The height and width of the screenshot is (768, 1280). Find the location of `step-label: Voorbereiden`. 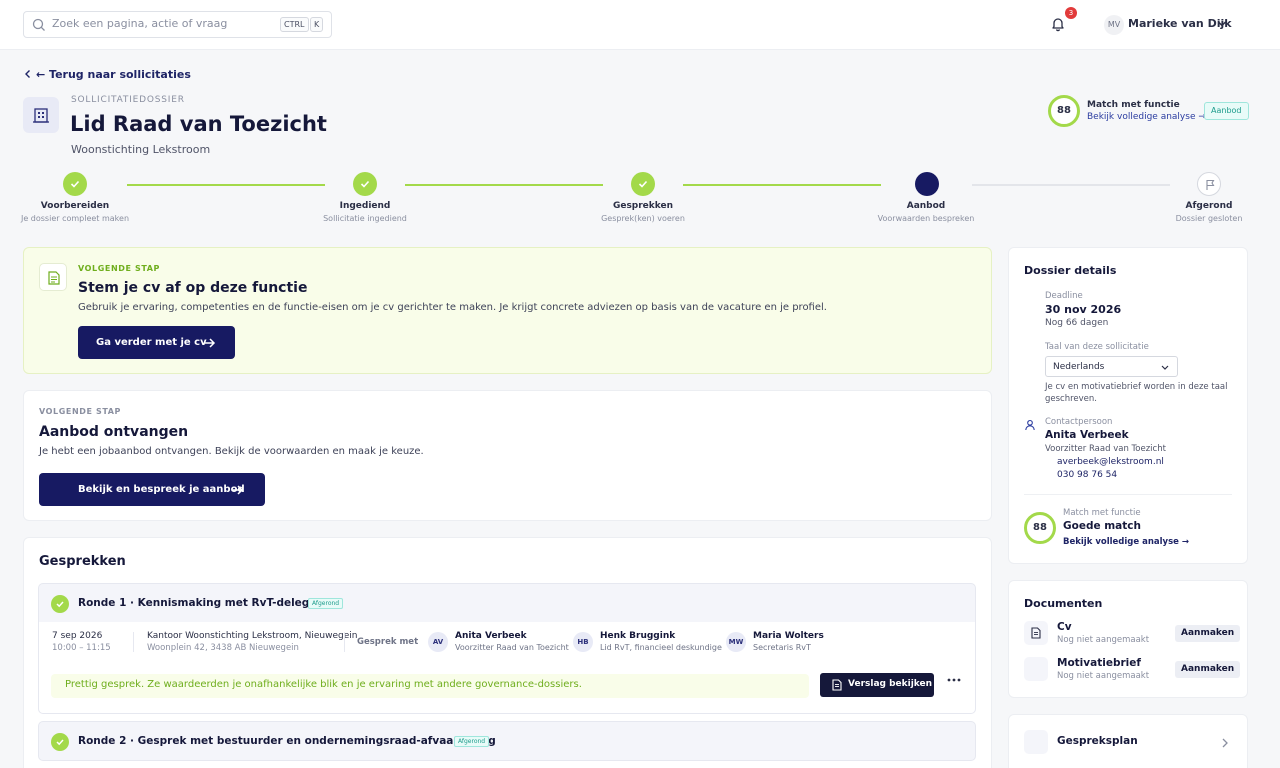

step-label: Voorbereiden is located at coordinates (75, 206).